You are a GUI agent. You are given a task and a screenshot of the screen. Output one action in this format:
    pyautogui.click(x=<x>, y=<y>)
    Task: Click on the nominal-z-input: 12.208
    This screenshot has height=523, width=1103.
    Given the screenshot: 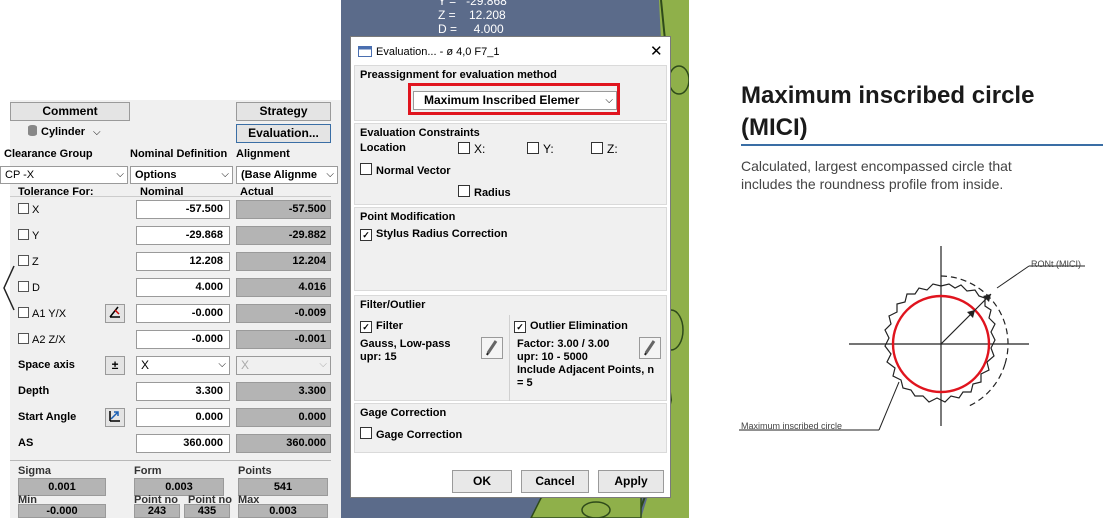 What is the action you would take?
    pyautogui.click(x=183, y=261)
    